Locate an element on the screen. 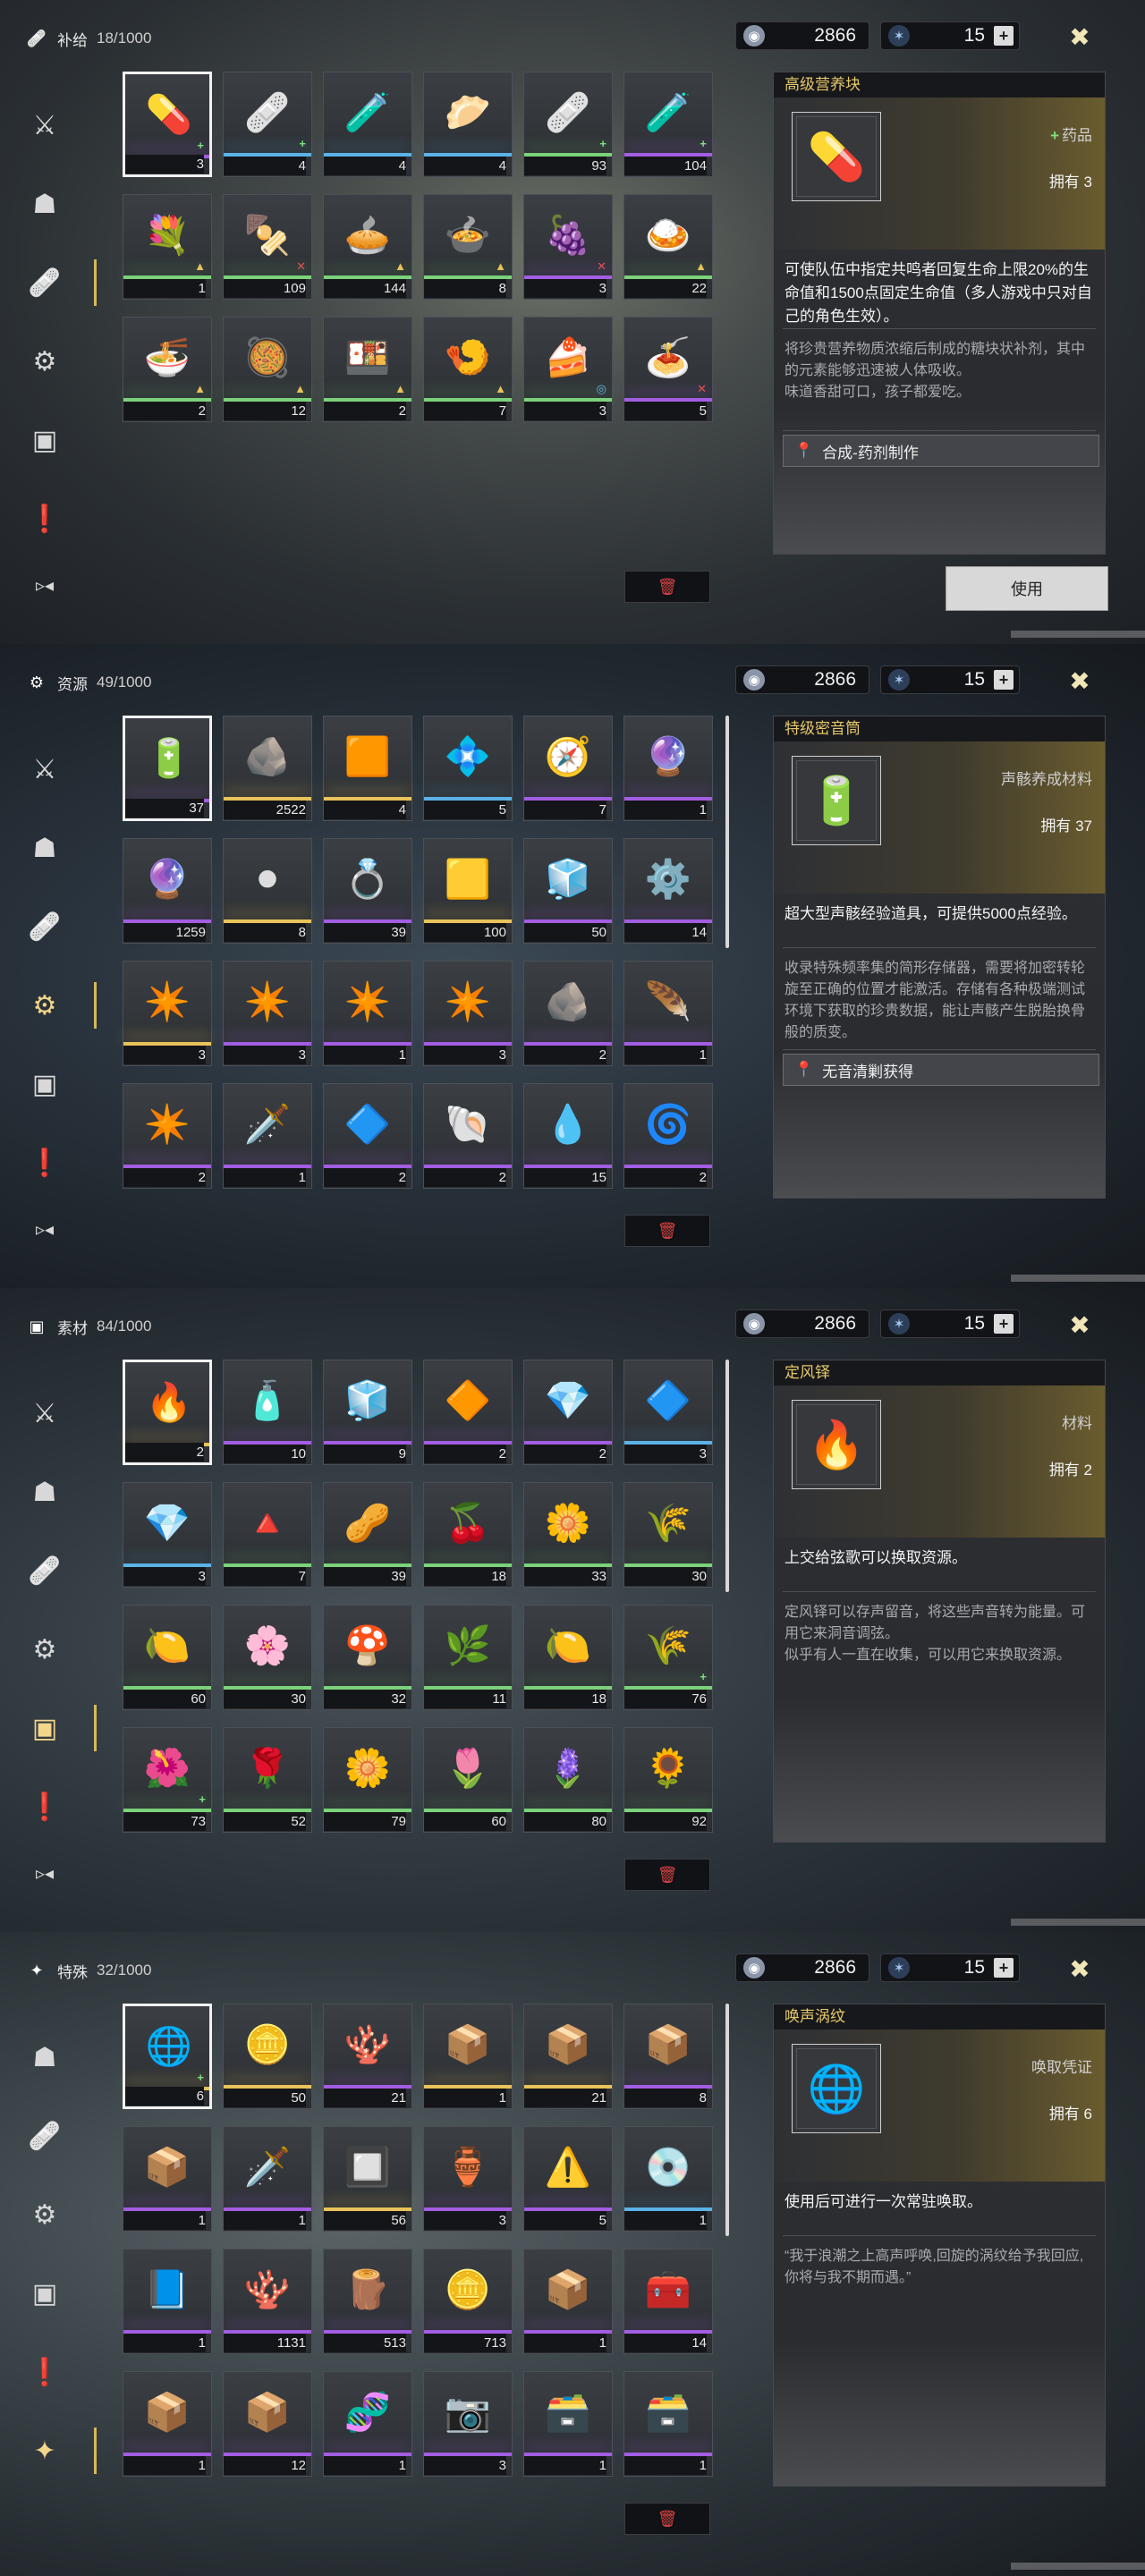  item-slot: 💧 15 is located at coordinates (568, 1136).